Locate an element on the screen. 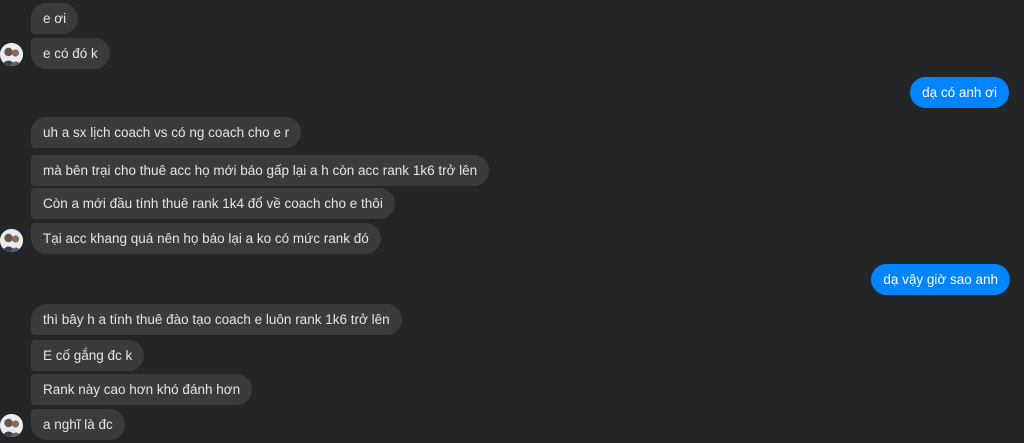 Image resolution: width=1024 pixels, height=443 pixels. message-incoming: e có đó k is located at coordinates (70, 53).